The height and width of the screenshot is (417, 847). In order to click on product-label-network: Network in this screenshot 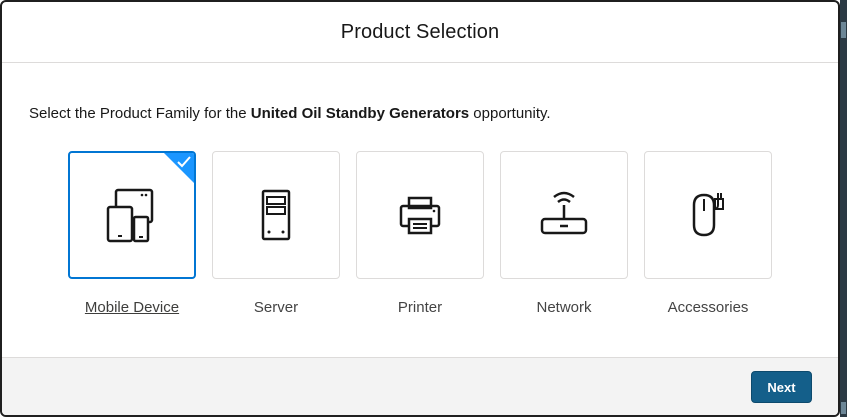, I will do `click(564, 307)`.